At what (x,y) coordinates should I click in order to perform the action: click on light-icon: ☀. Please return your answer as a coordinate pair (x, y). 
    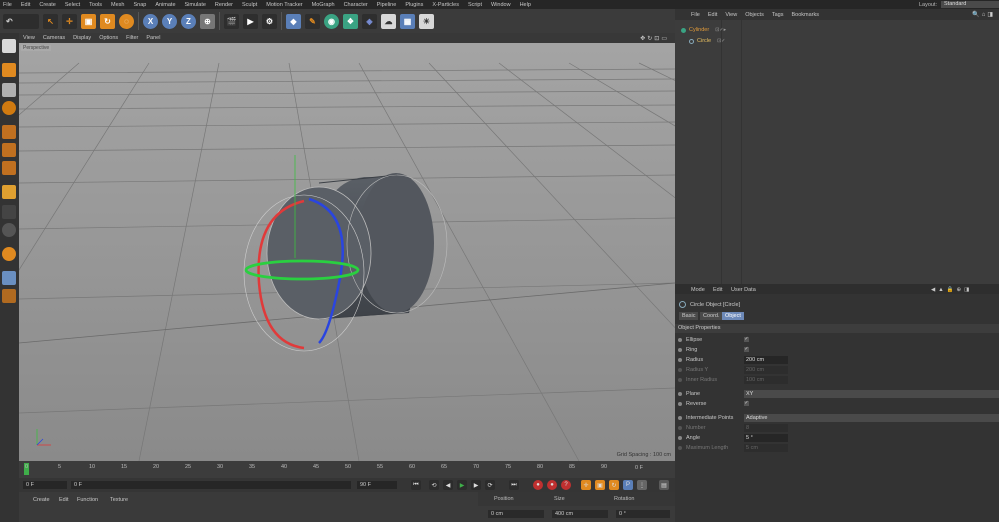
    Looking at the image, I should click on (426, 21).